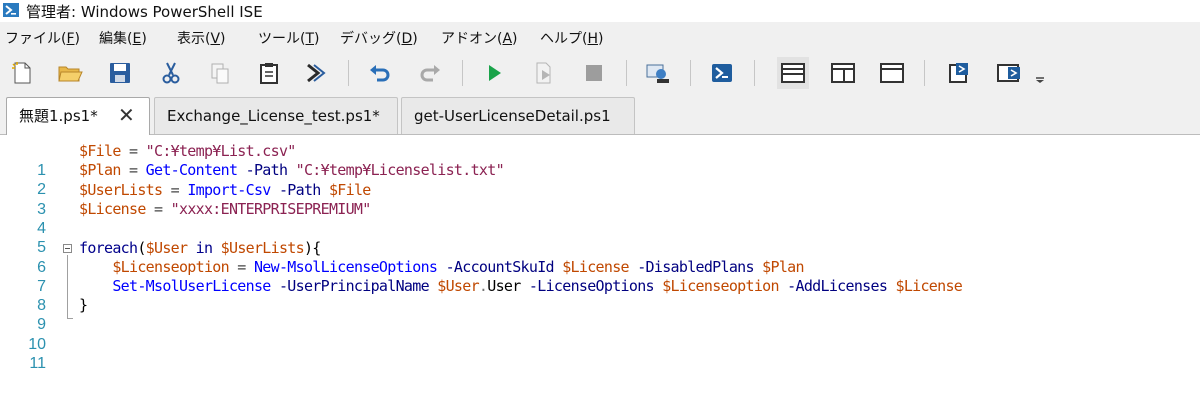  What do you see at coordinates (600, 199) in the screenshot?
I see `code-line: 3 $UserLists = Import-Csv -Path $File` at bounding box center [600, 199].